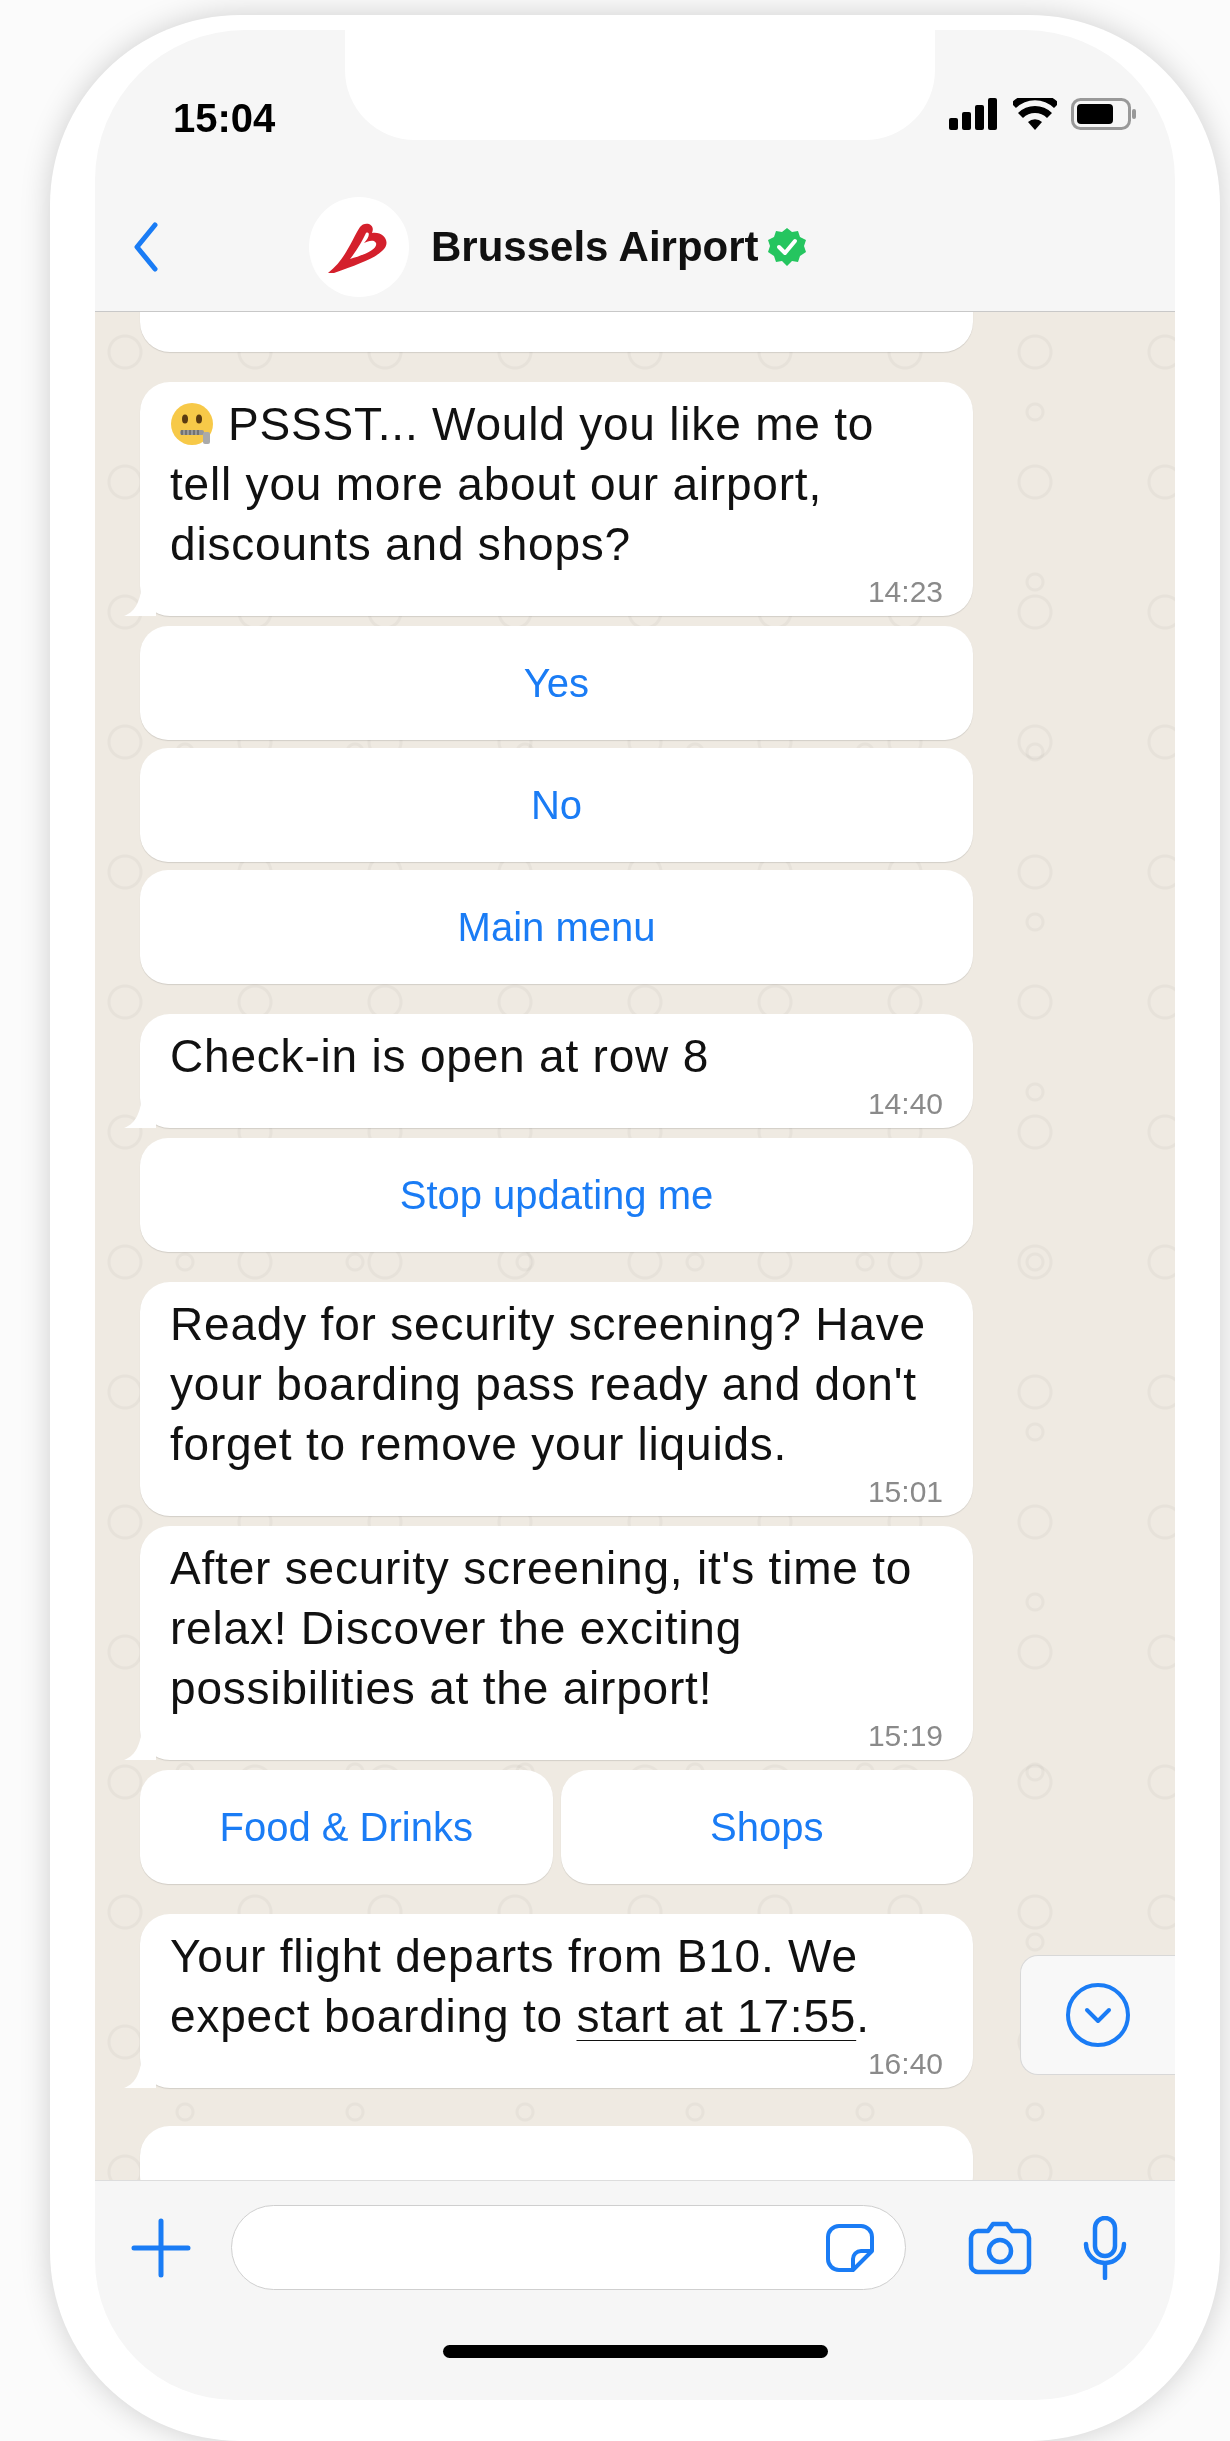 This screenshot has width=1230, height=2441. Describe the element at coordinates (1105, 2247) in the screenshot. I see `microphone-icon` at that location.